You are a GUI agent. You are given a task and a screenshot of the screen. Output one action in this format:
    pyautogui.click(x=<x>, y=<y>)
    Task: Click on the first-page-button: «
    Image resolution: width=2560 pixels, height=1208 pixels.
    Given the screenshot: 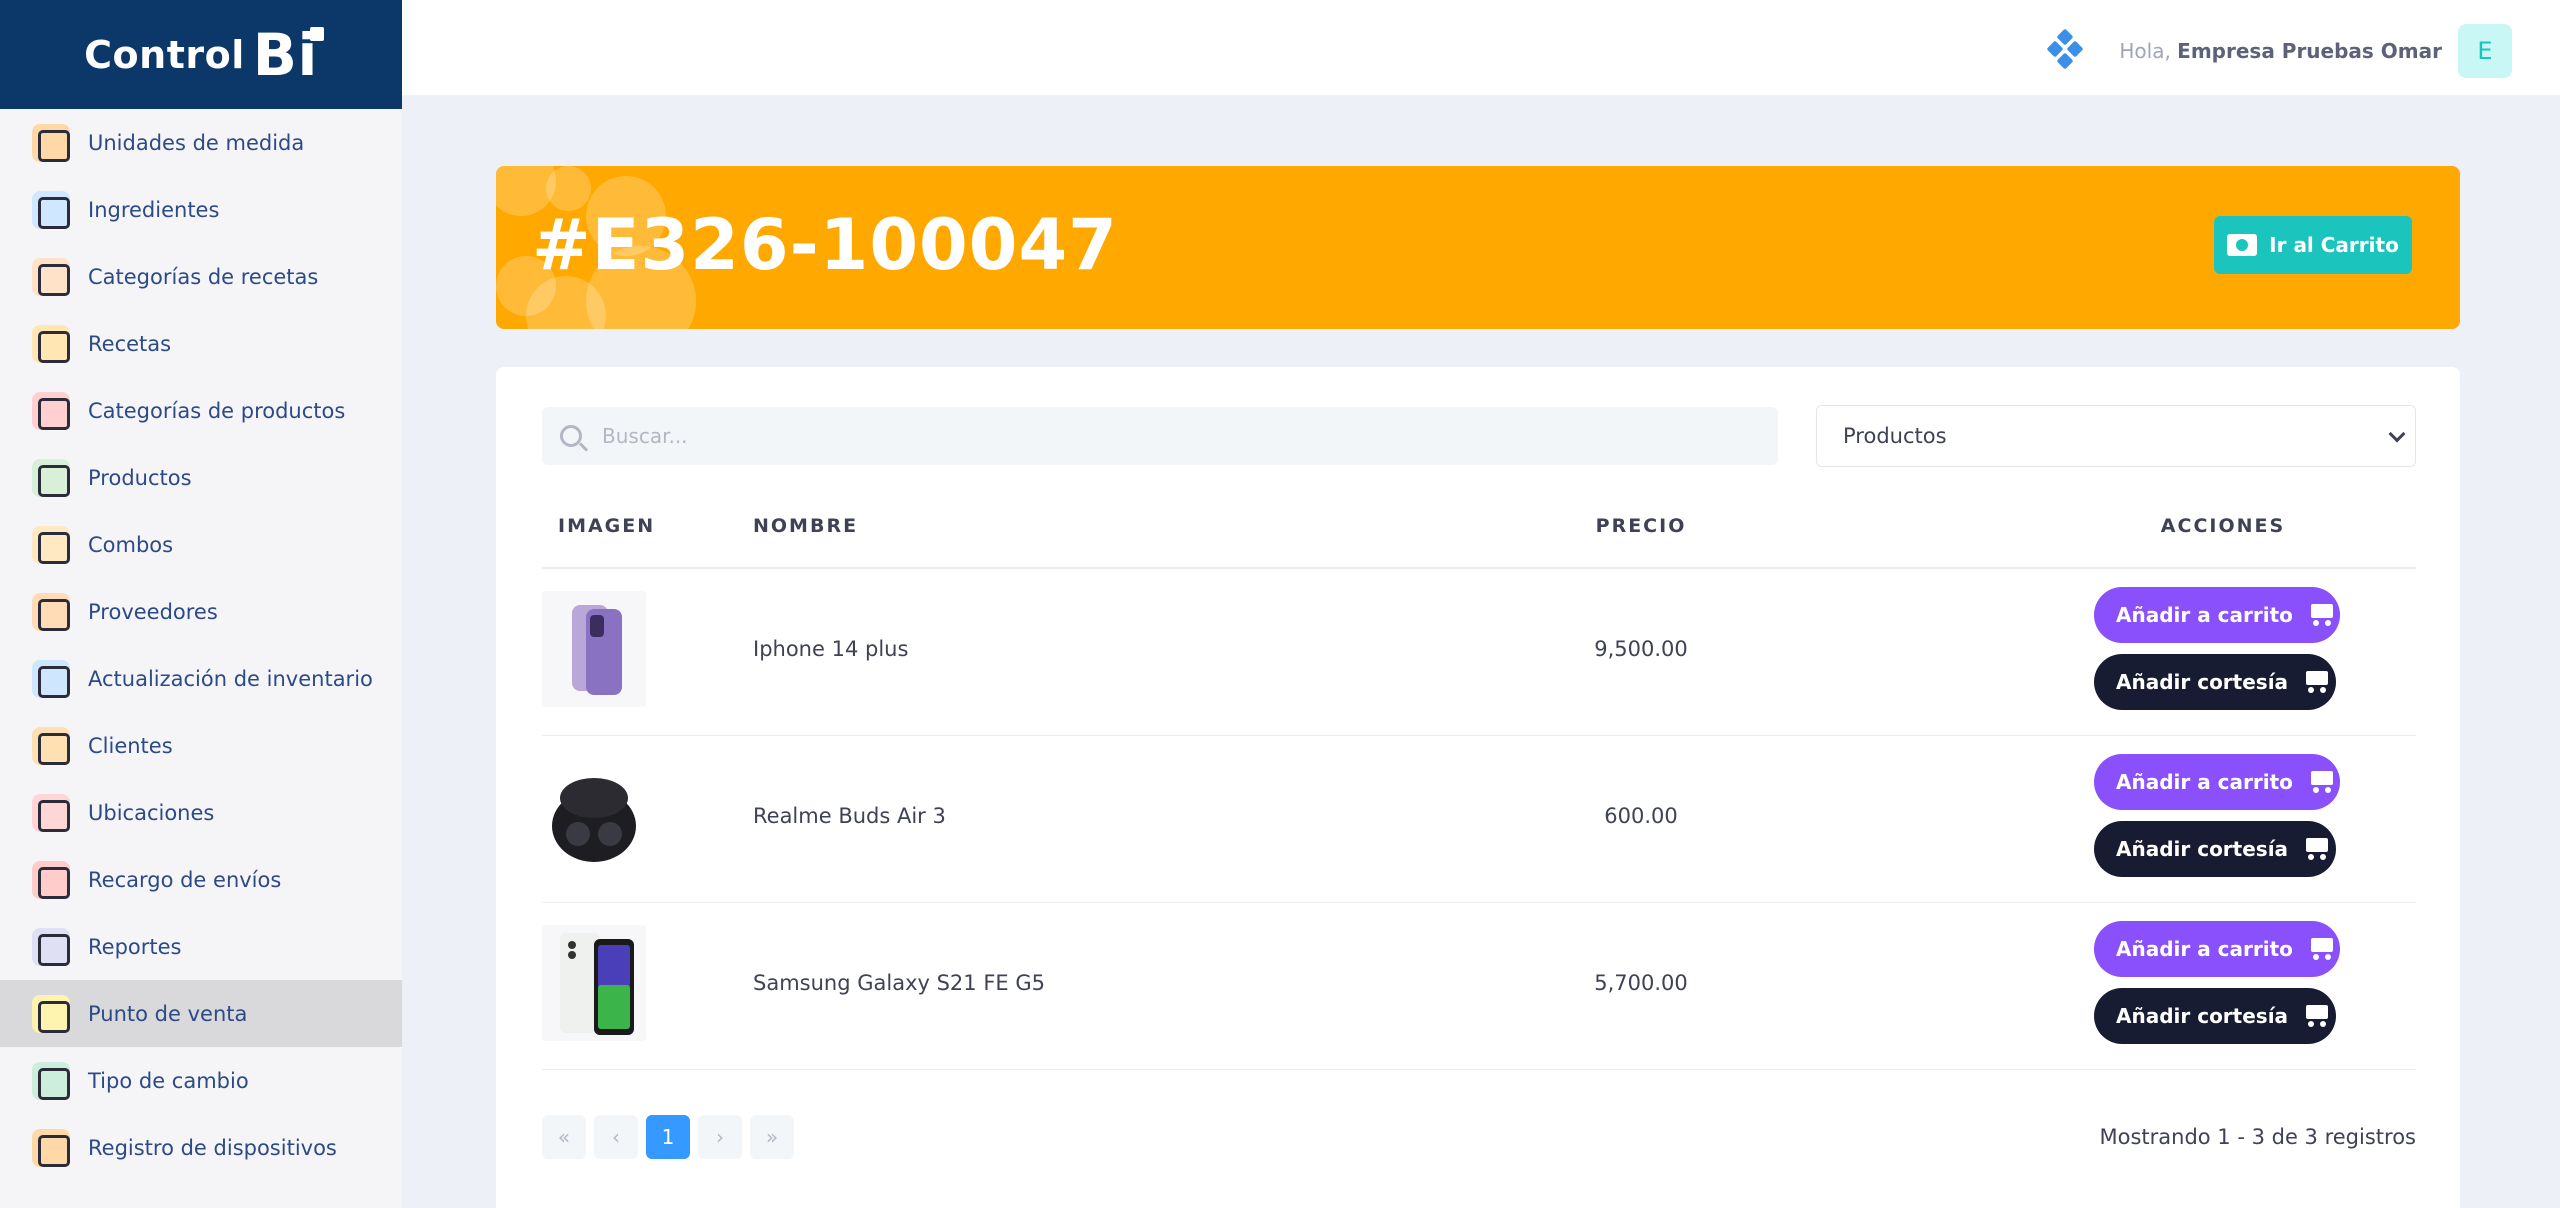 What is the action you would take?
    pyautogui.click(x=564, y=1137)
    